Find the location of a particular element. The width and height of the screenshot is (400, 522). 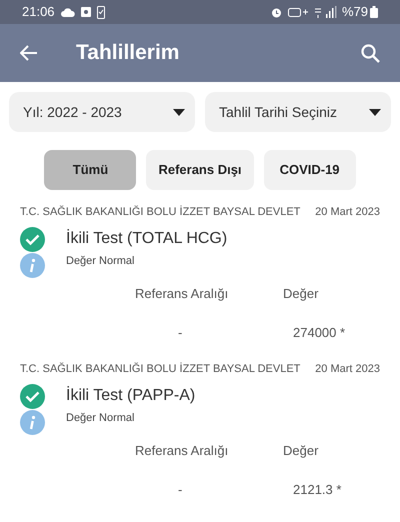

dropdown: Yıl: 2022 - 2023 is located at coordinates (102, 112).